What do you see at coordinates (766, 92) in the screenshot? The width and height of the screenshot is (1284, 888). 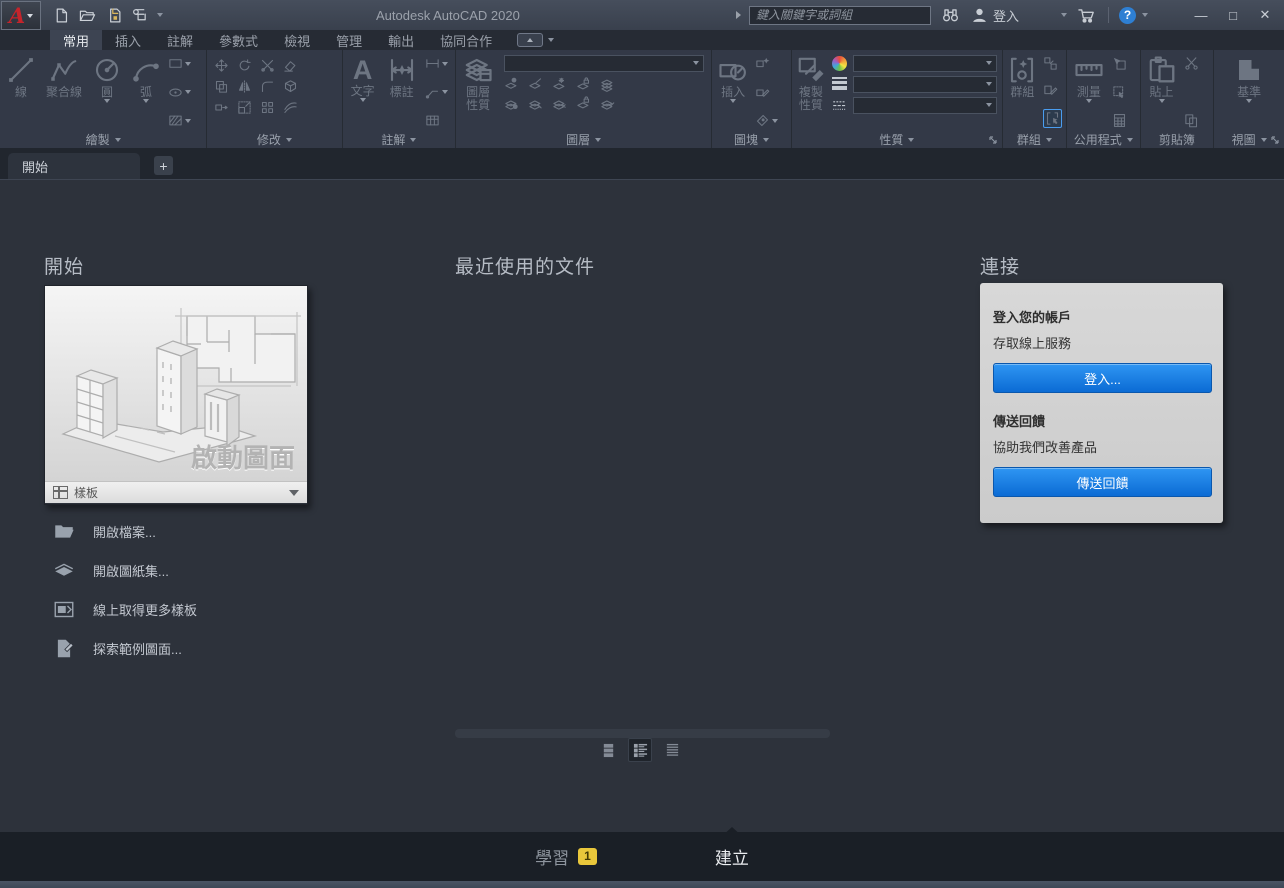 I see `edit-block-button` at bounding box center [766, 92].